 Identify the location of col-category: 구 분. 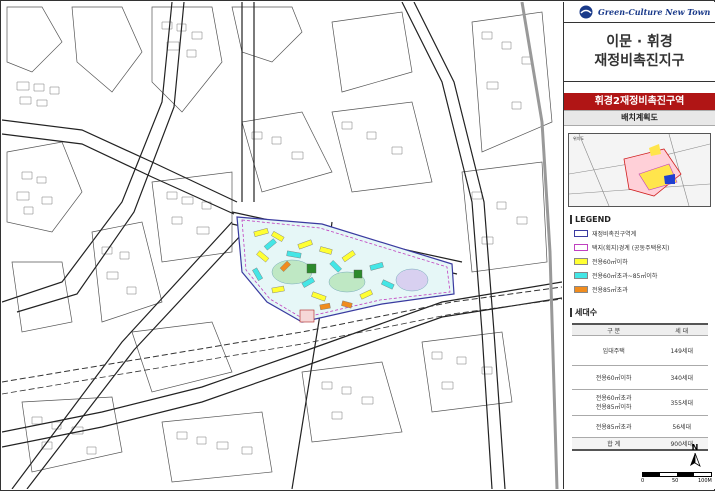
(614, 329).